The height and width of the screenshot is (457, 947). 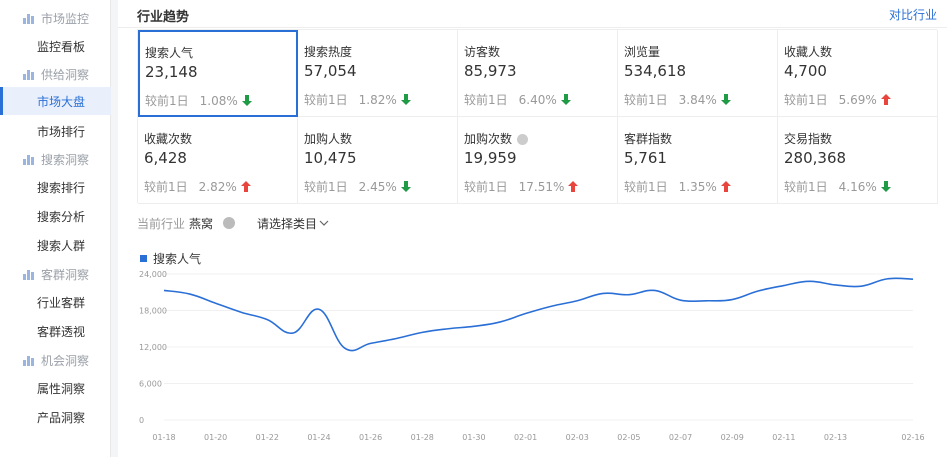 I want to click on metric-change-percent: 17.51%, so click(x=541, y=186).